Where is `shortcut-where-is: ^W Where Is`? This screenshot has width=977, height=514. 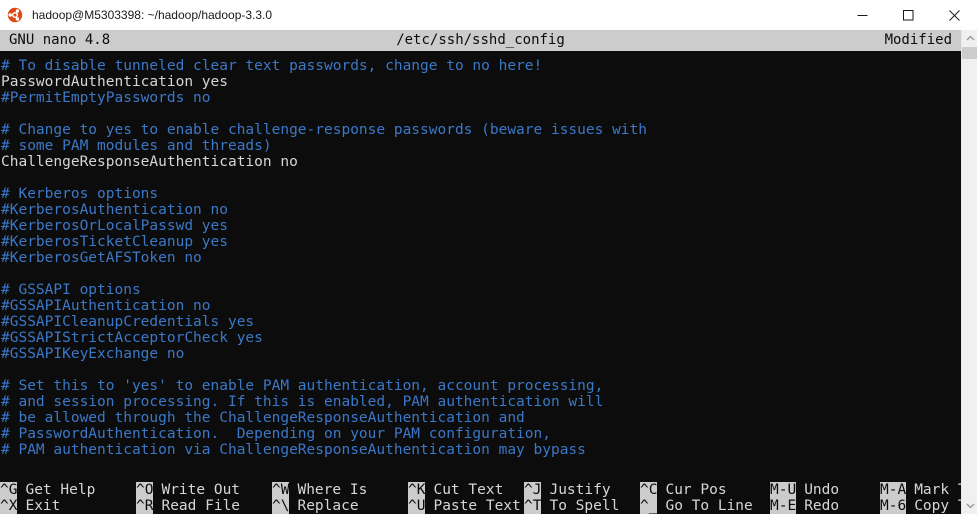
shortcut-where-is: ^W Where Is is located at coordinates (340, 490).